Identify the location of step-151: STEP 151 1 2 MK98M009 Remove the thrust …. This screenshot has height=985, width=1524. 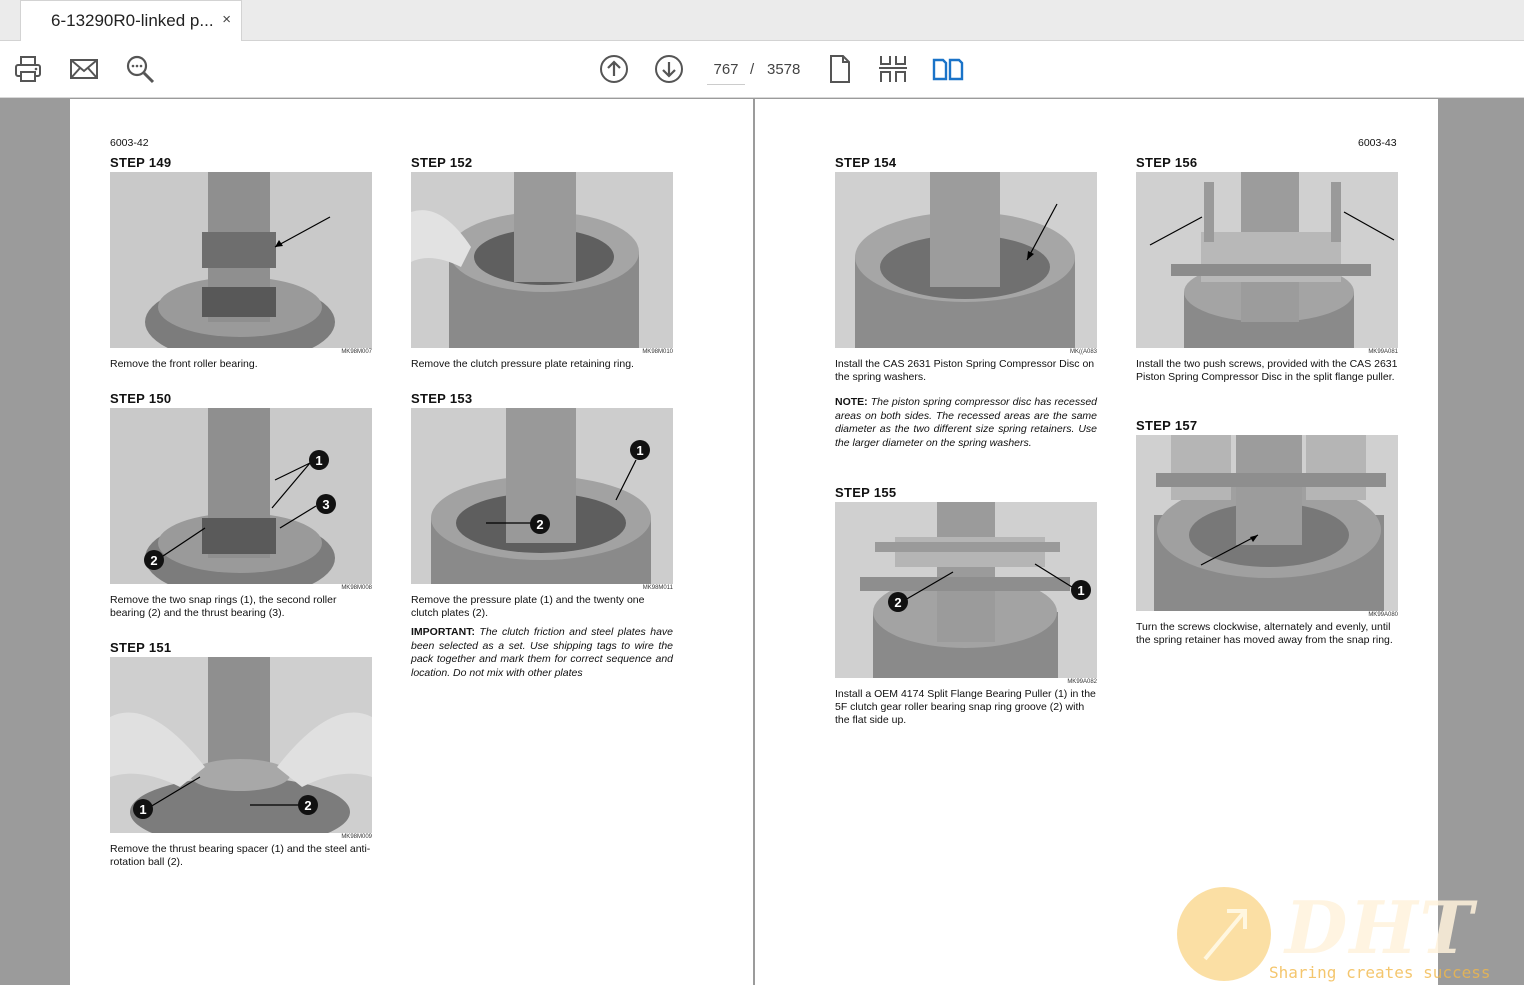
(241, 754).